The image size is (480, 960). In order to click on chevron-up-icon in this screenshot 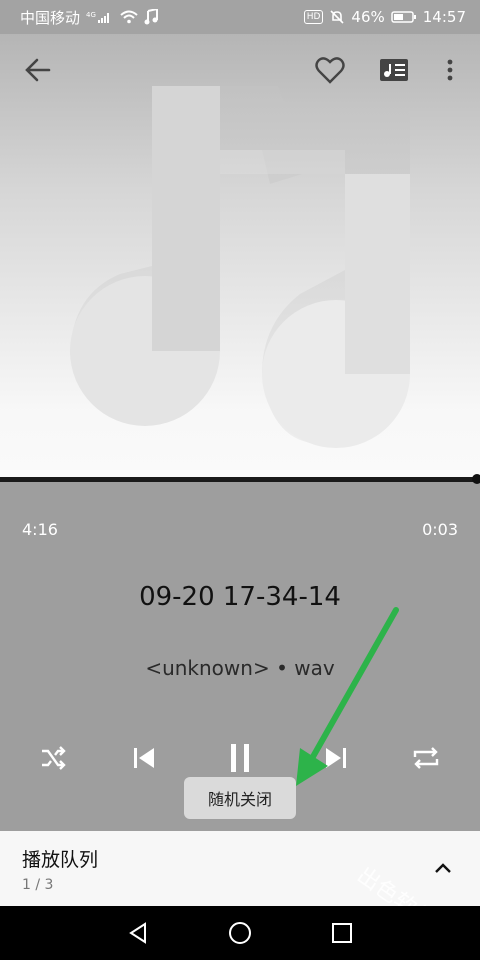, I will do `click(443, 868)`.